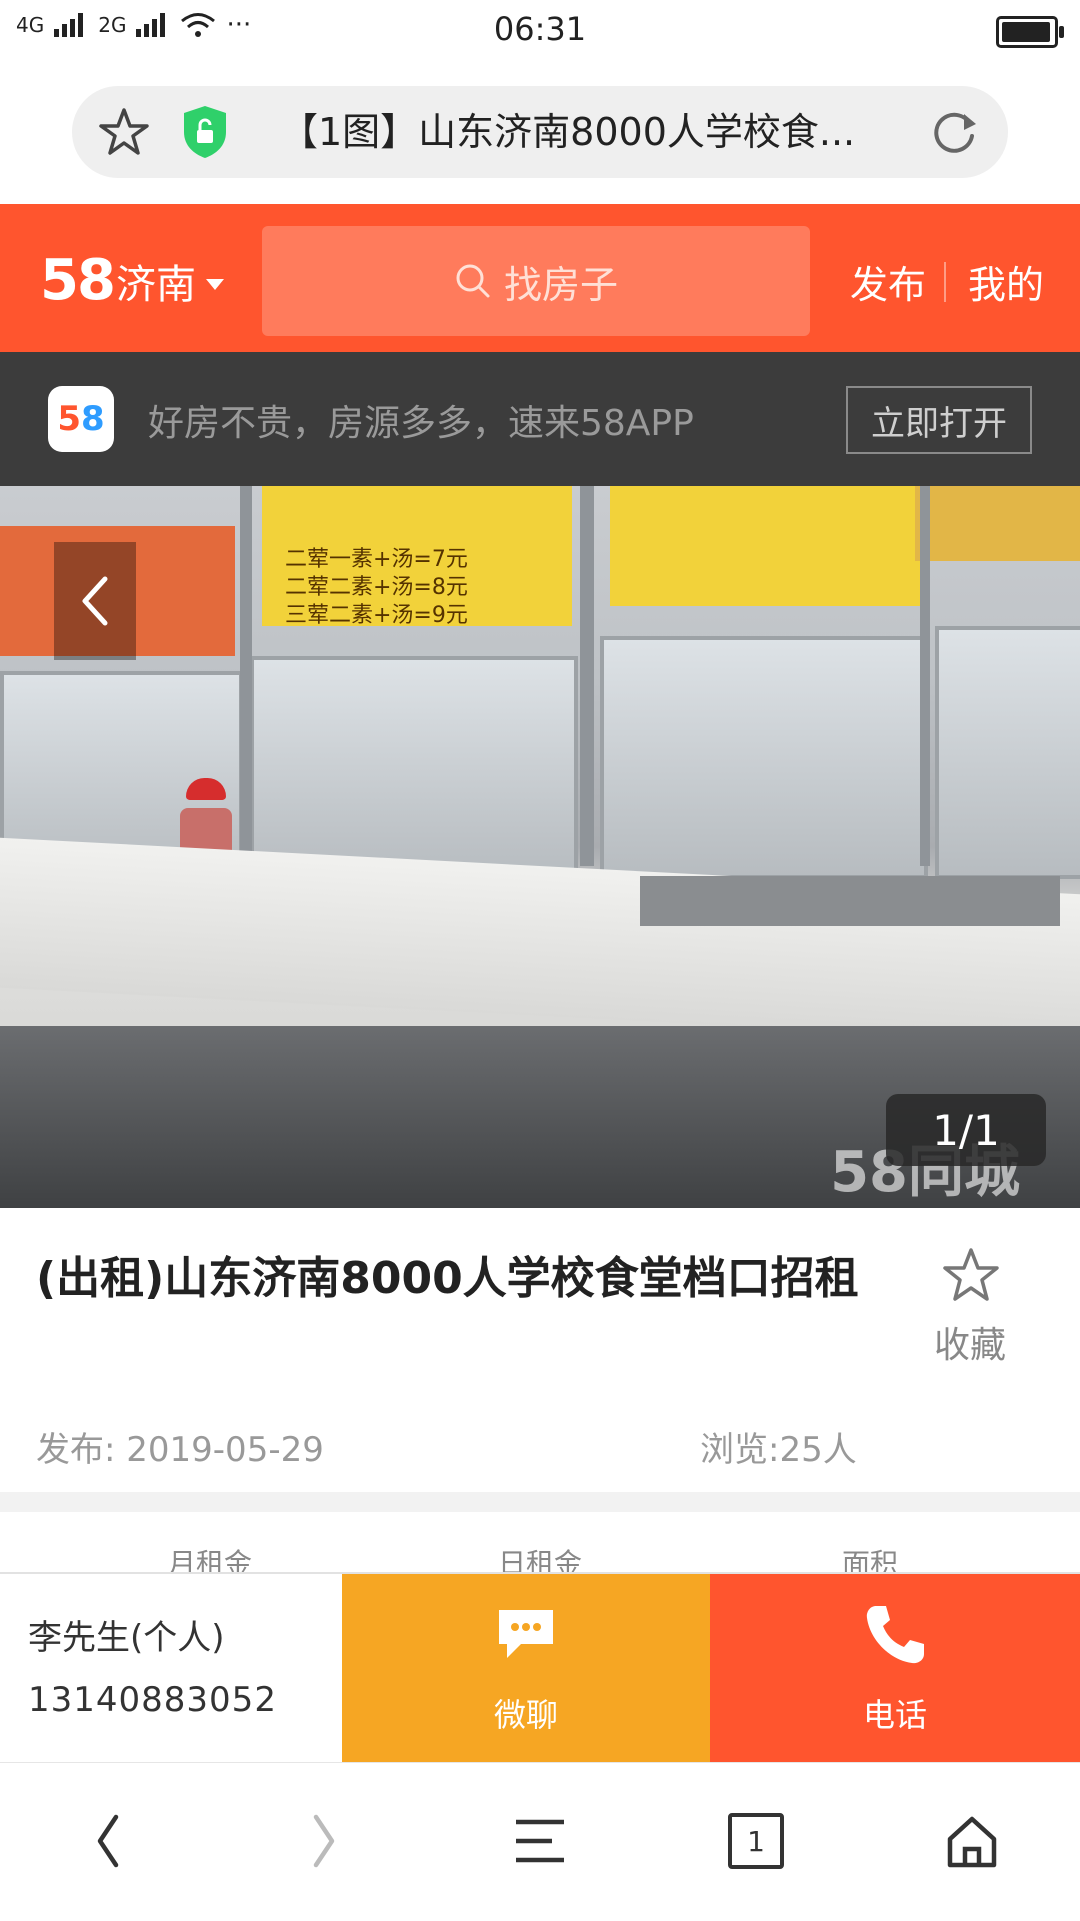 This screenshot has width=1080, height=1921. I want to click on search-box: 找房子, so click(536, 281).